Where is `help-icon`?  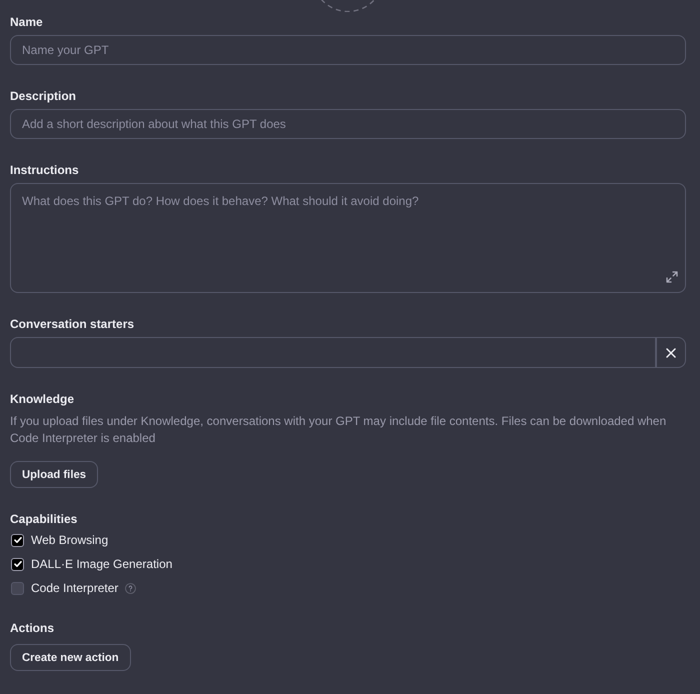 help-icon is located at coordinates (130, 588).